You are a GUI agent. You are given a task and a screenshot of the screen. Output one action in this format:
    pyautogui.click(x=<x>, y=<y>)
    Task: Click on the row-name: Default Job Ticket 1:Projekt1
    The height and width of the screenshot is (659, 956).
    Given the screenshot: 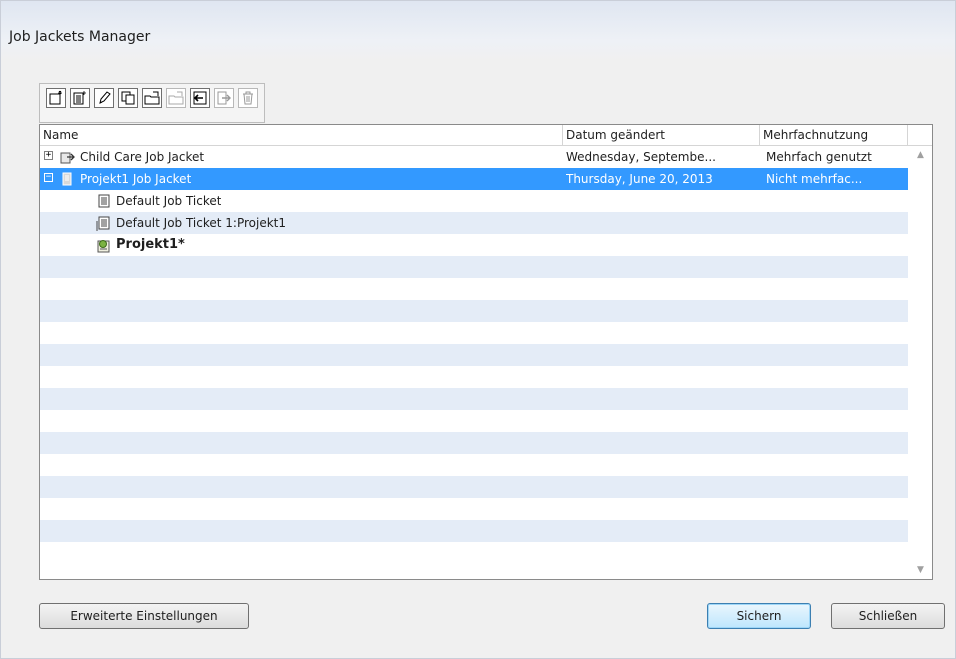 What is the action you would take?
    pyautogui.click(x=201, y=223)
    